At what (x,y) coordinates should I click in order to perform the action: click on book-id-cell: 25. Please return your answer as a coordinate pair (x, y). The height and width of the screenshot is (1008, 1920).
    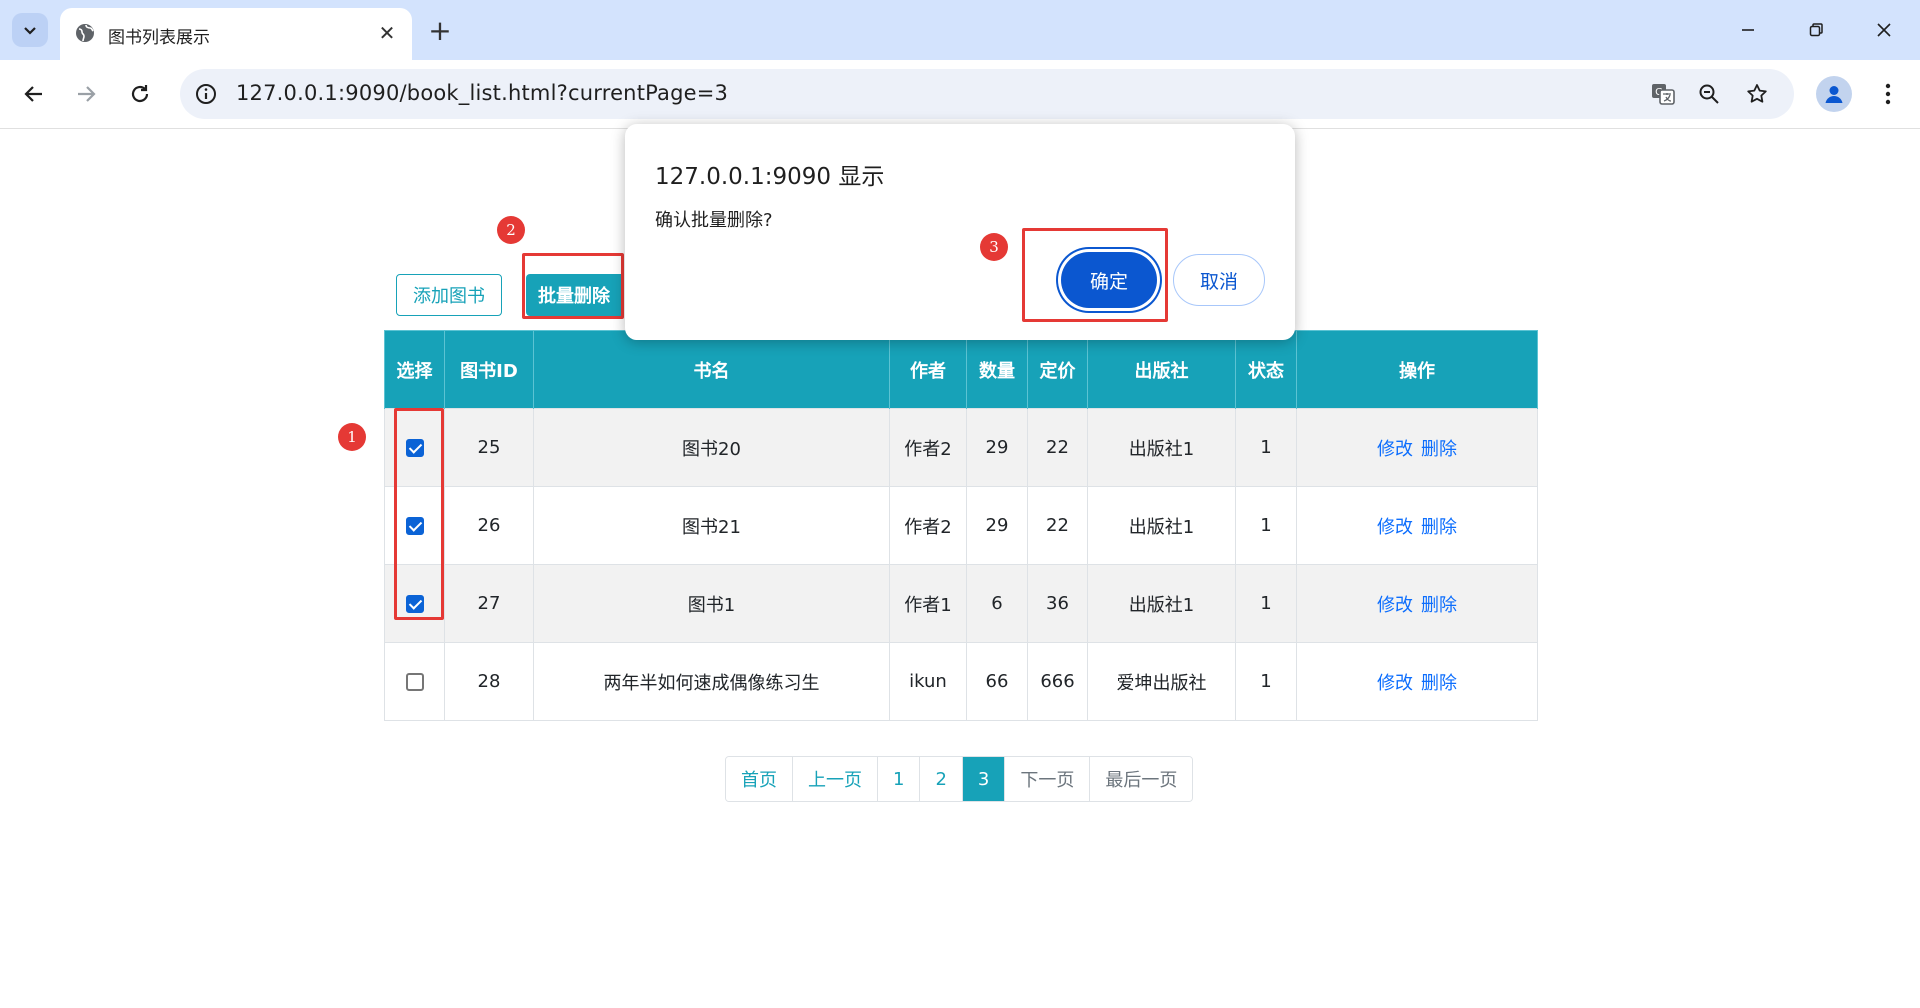
    Looking at the image, I should click on (489, 447).